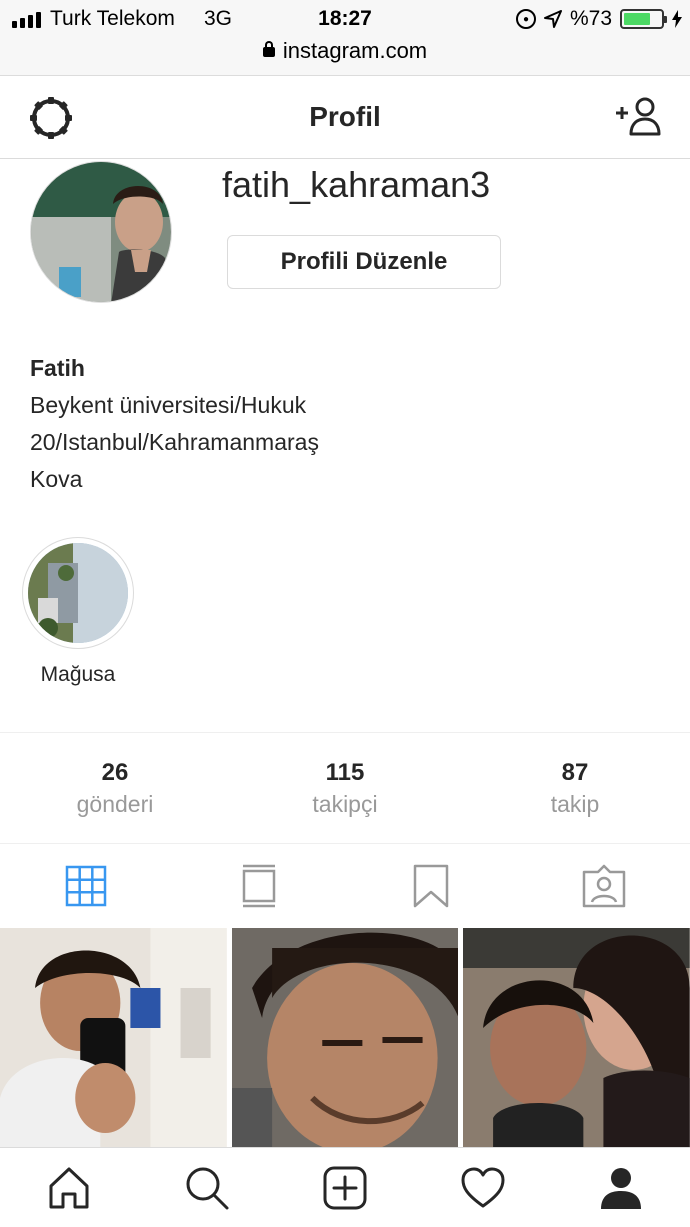 Image resolution: width=690 pixels, height=1227 pixels. What do you see at coordinates (115, 804) in the screenshot?
I see `stat-label: gönderi` at bounding box center [115, 804].